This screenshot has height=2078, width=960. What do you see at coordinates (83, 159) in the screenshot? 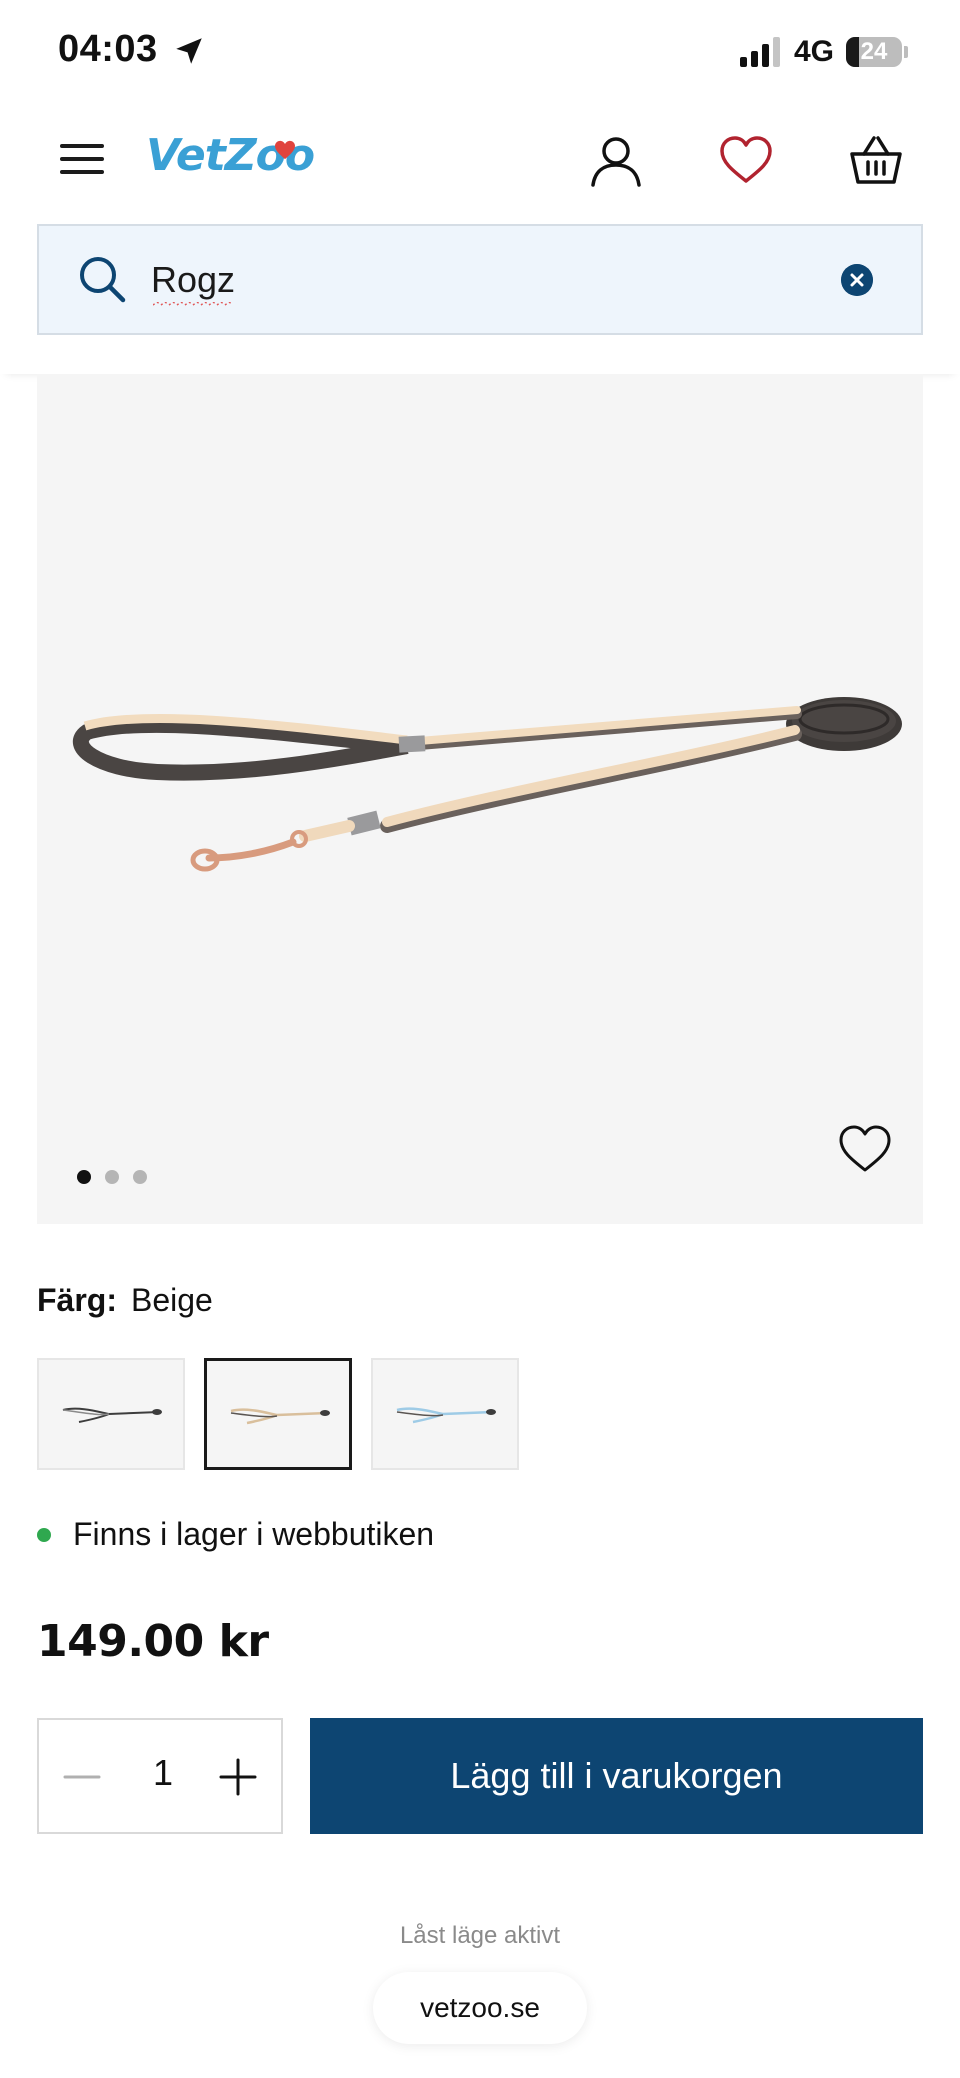
I see `menu-icon` at bounding box center [83, 159].